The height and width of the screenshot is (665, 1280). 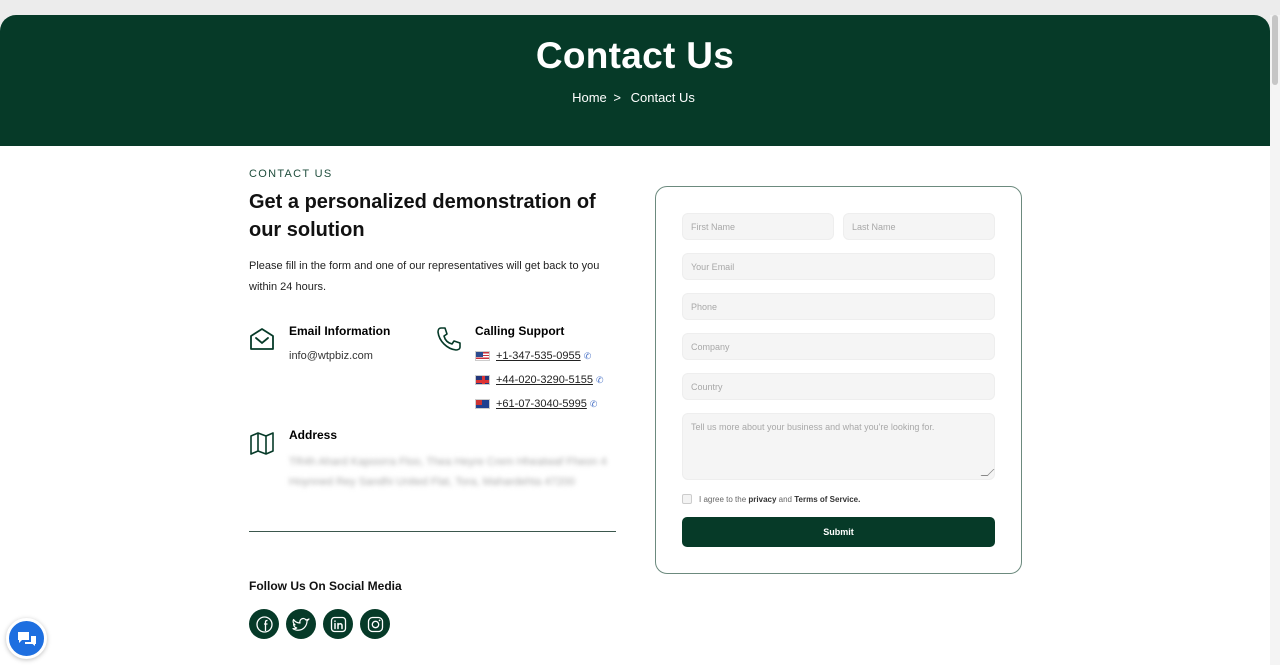 What do you see at coordinates (785, 499) in the screenshot?
I see `agree-and: and` at bounding box center [785, 499].